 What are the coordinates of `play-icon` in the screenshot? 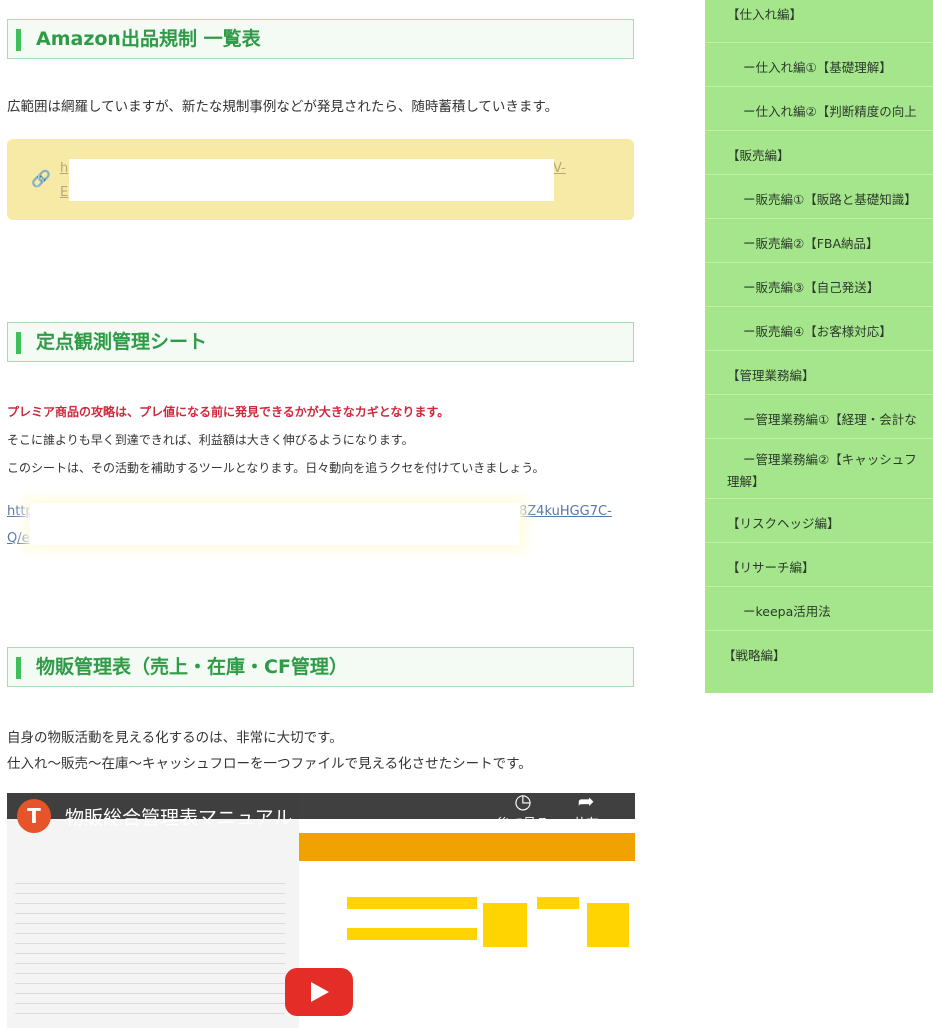 It's located at (320, 992).